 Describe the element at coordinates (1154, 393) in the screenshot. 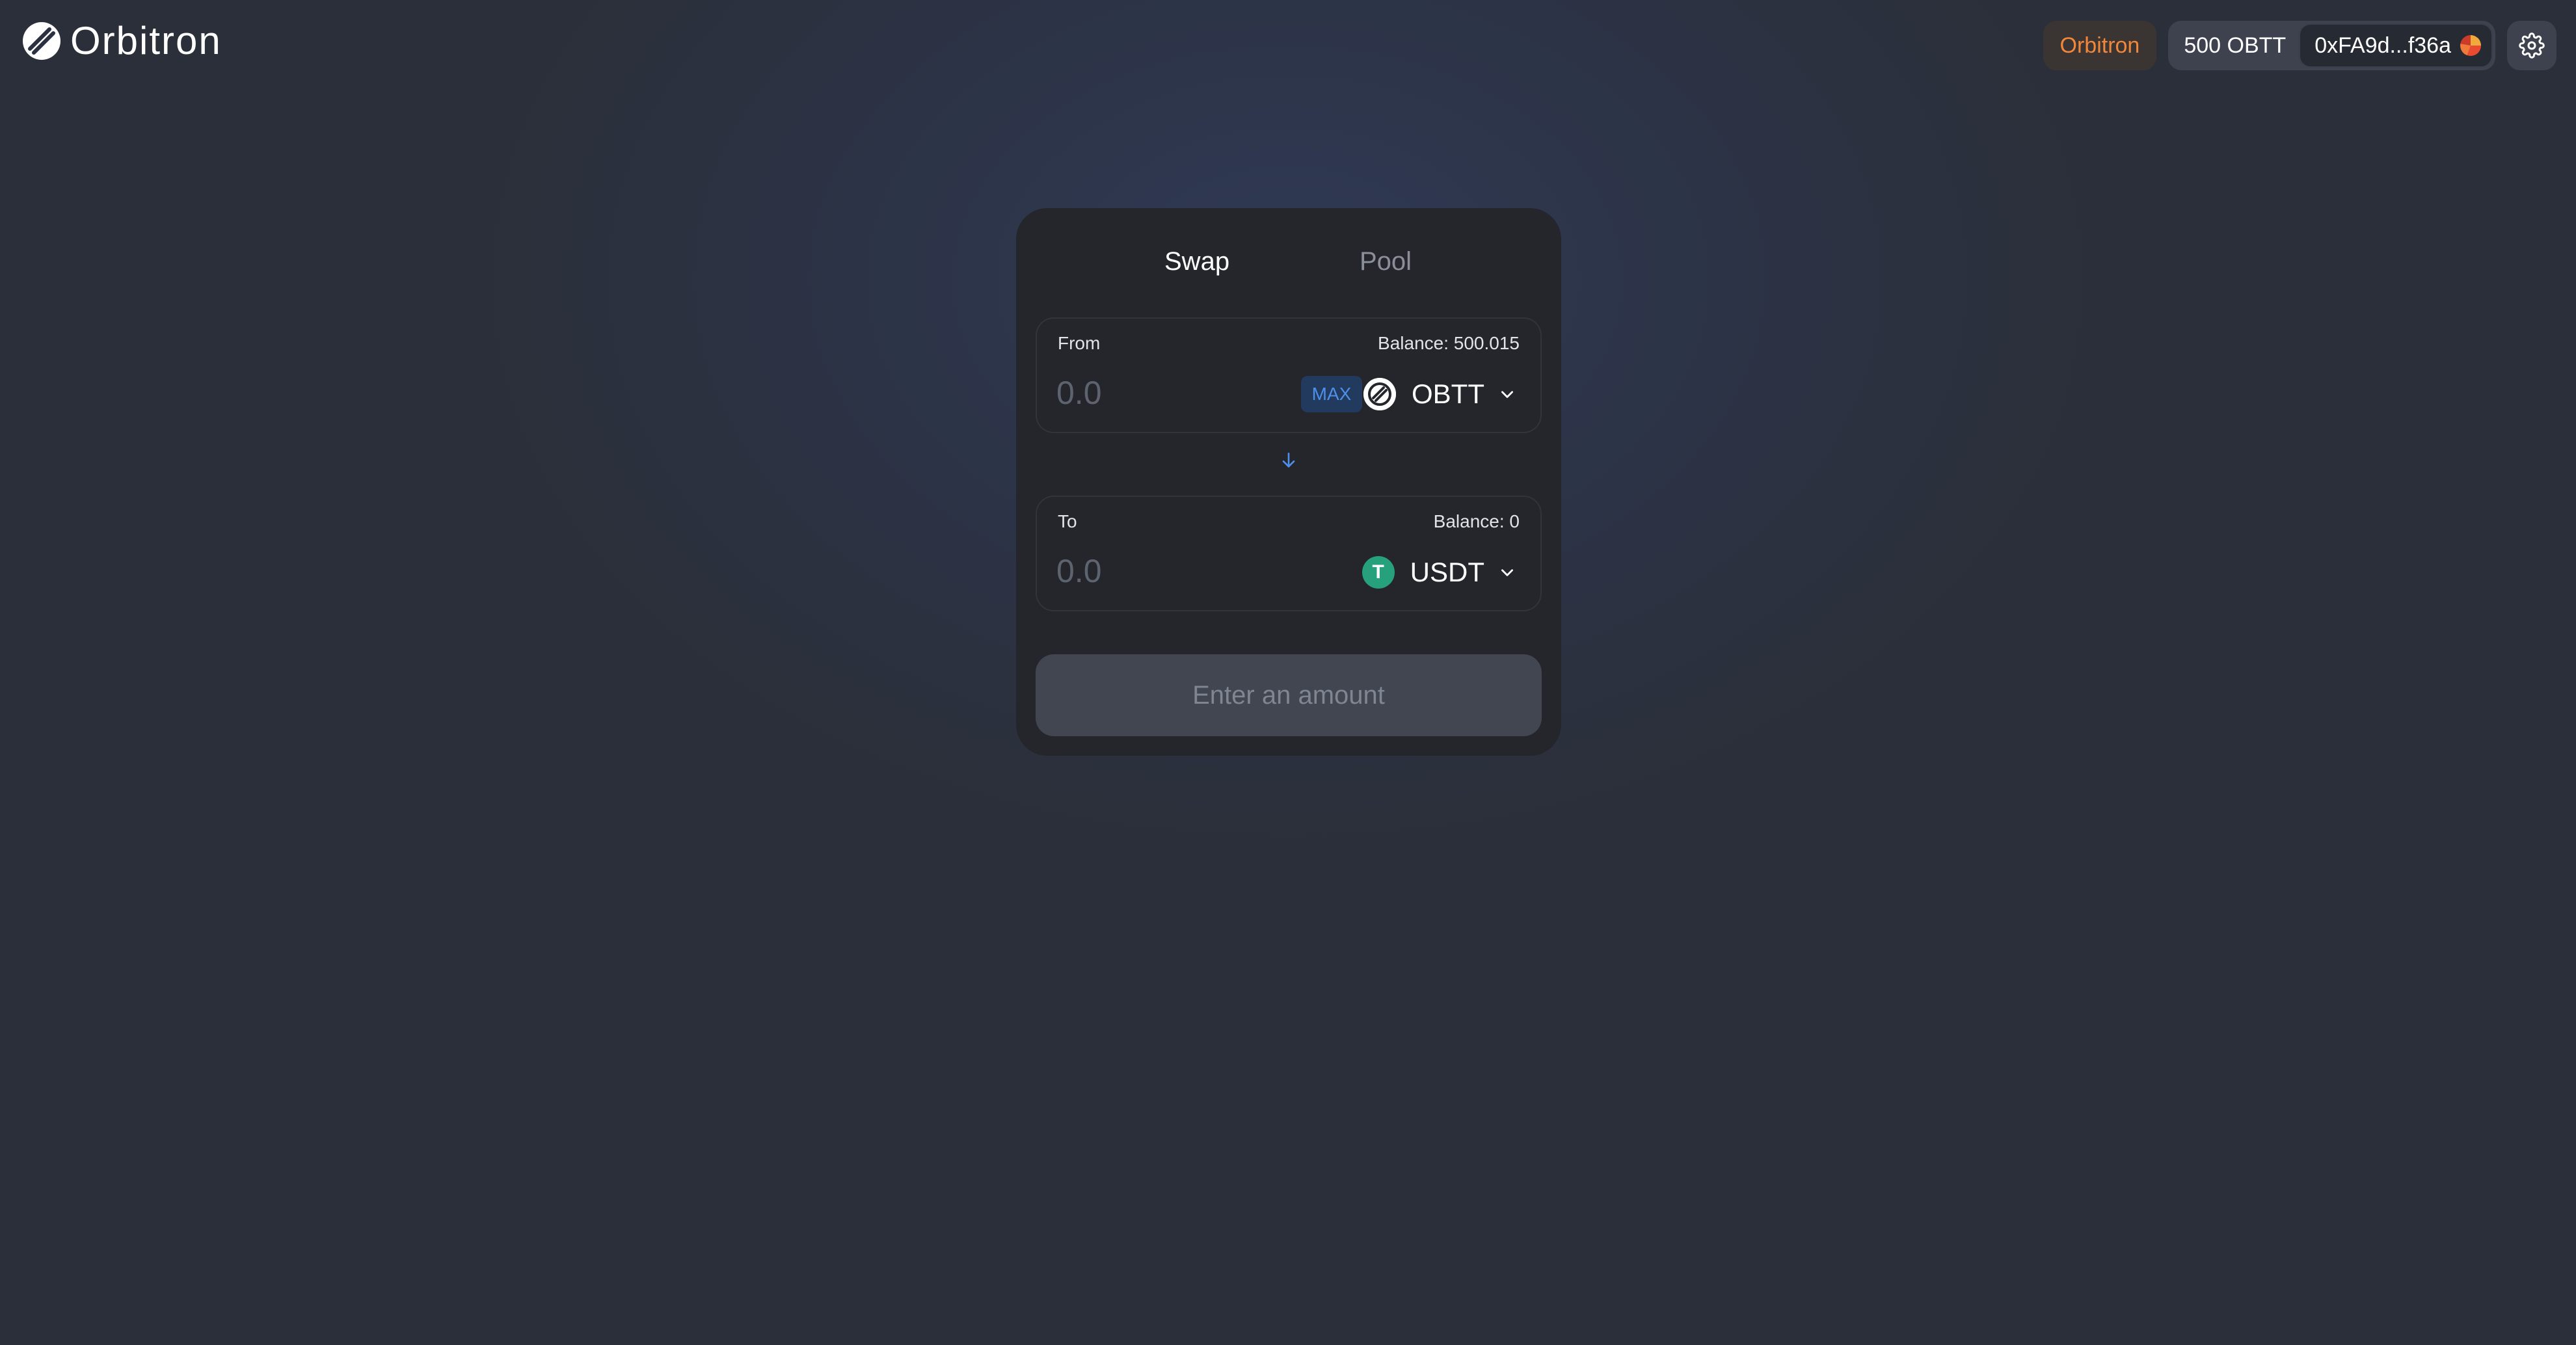

I see `from-amount-input` at that location.